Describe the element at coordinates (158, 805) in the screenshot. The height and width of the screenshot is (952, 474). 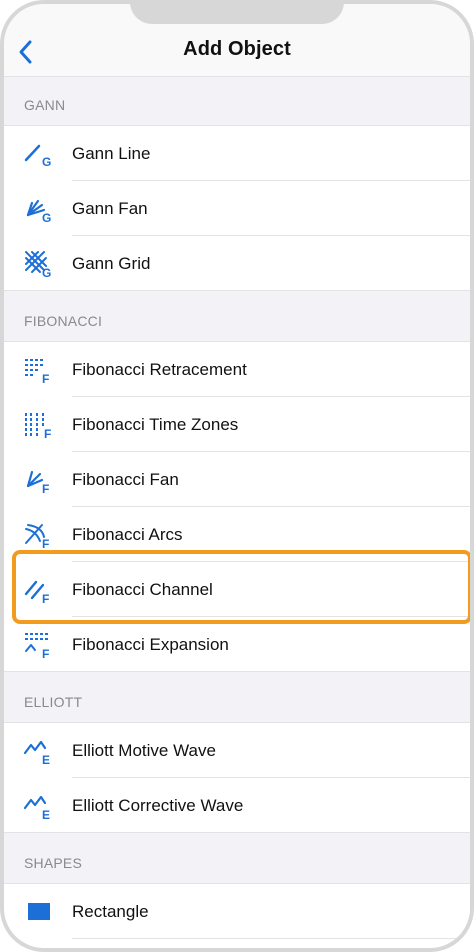
I see `list-item-label: Elliott Corrective Wave` at that location.